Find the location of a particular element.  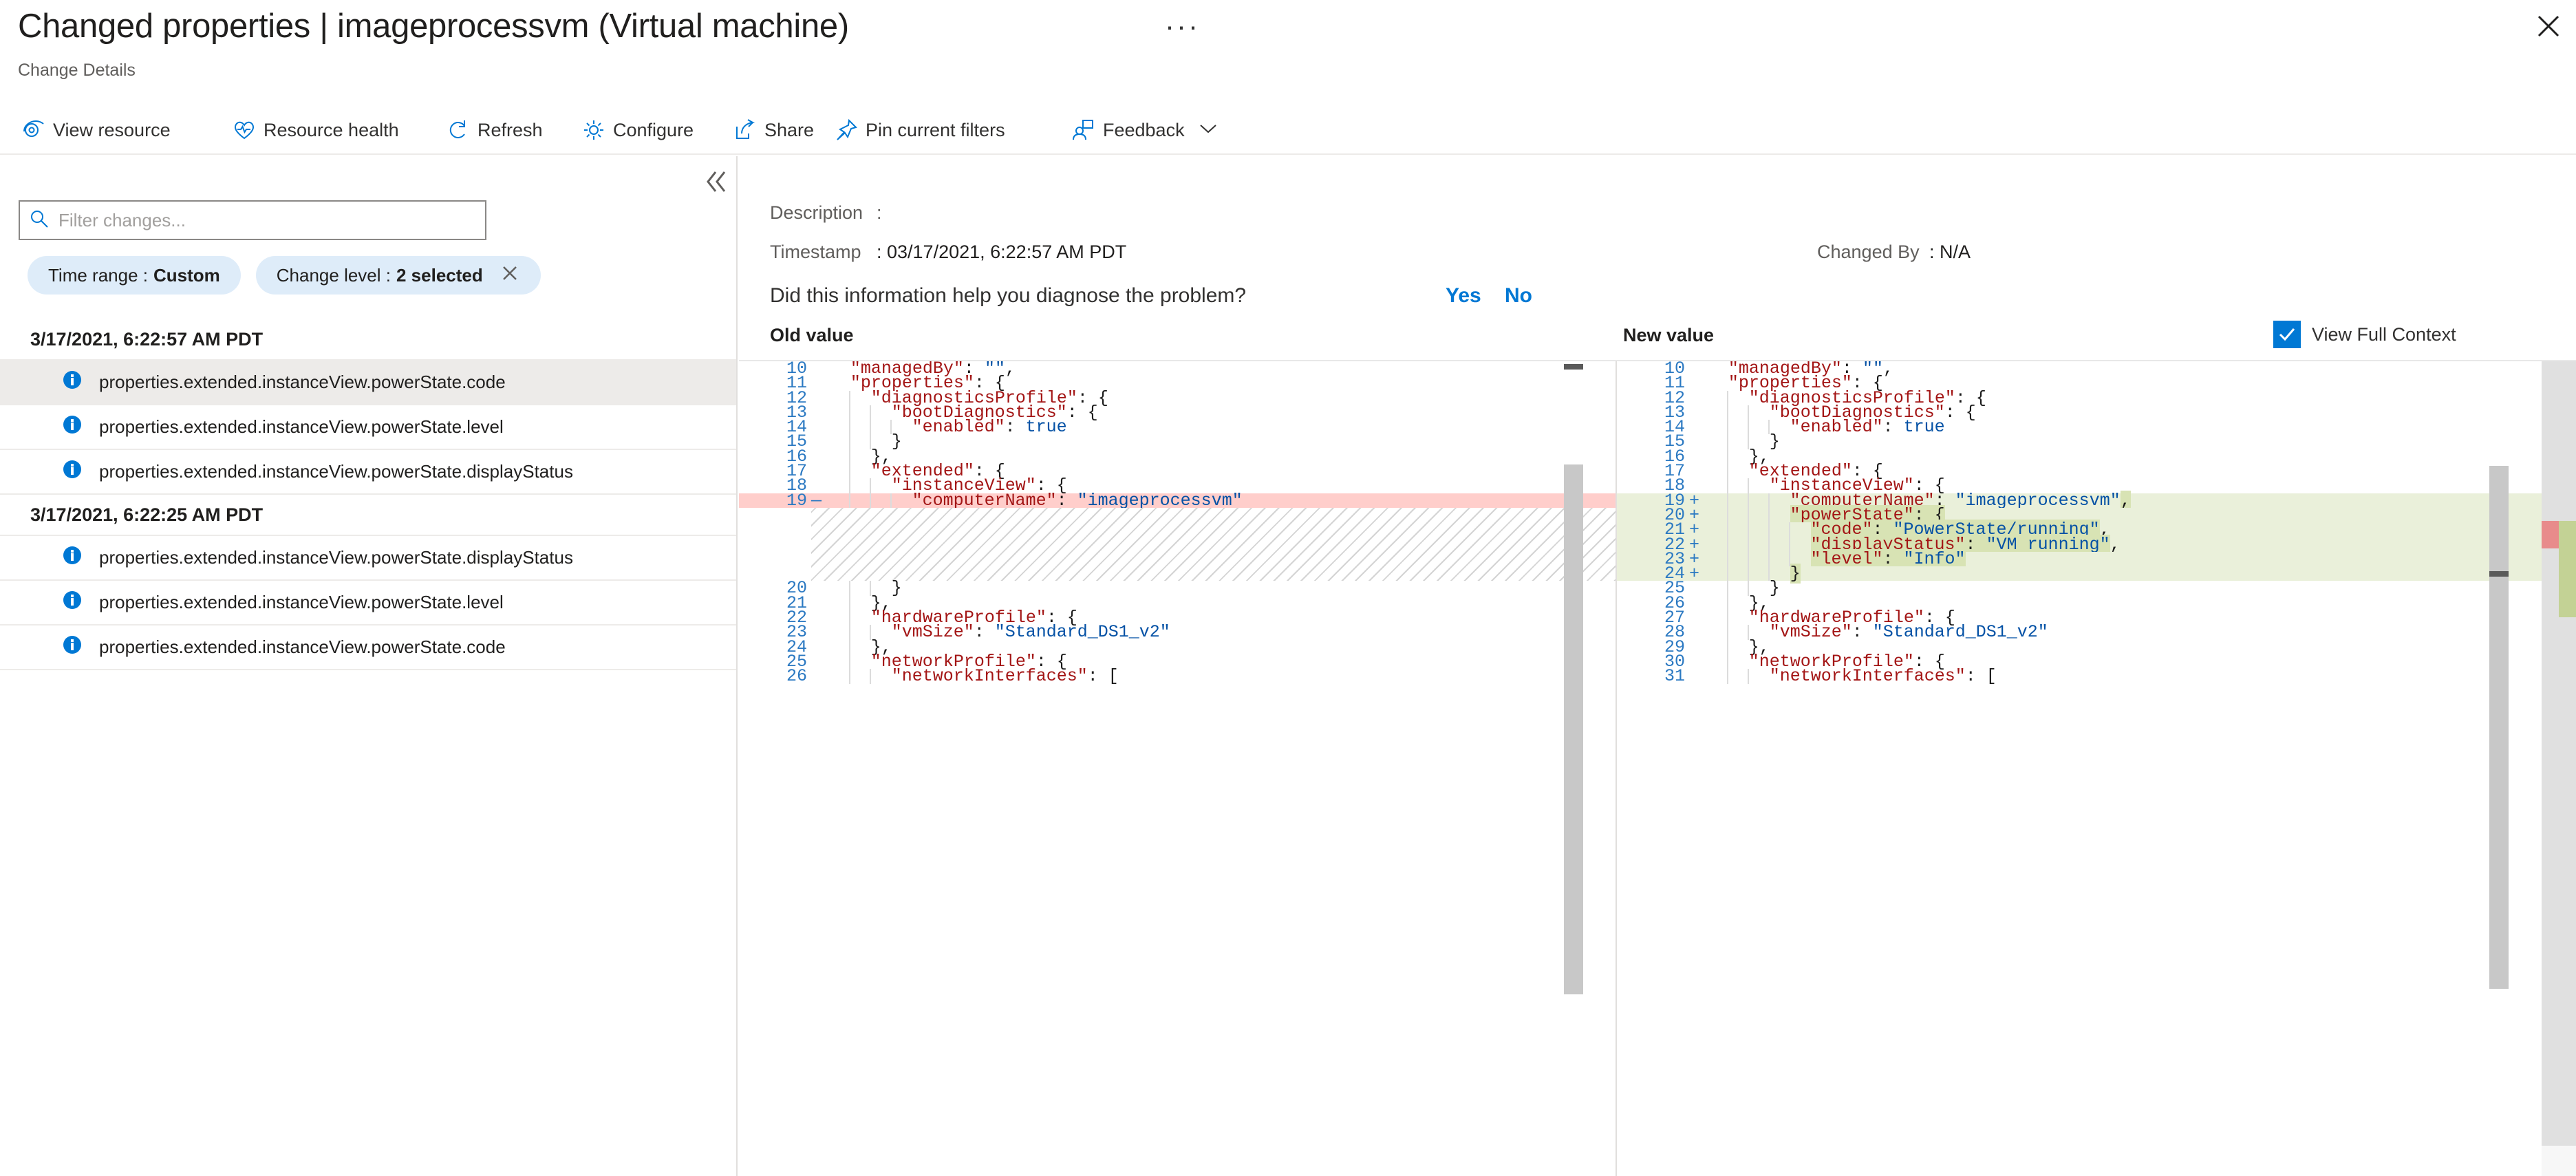

search-icon is located at coordinates (39, 220).